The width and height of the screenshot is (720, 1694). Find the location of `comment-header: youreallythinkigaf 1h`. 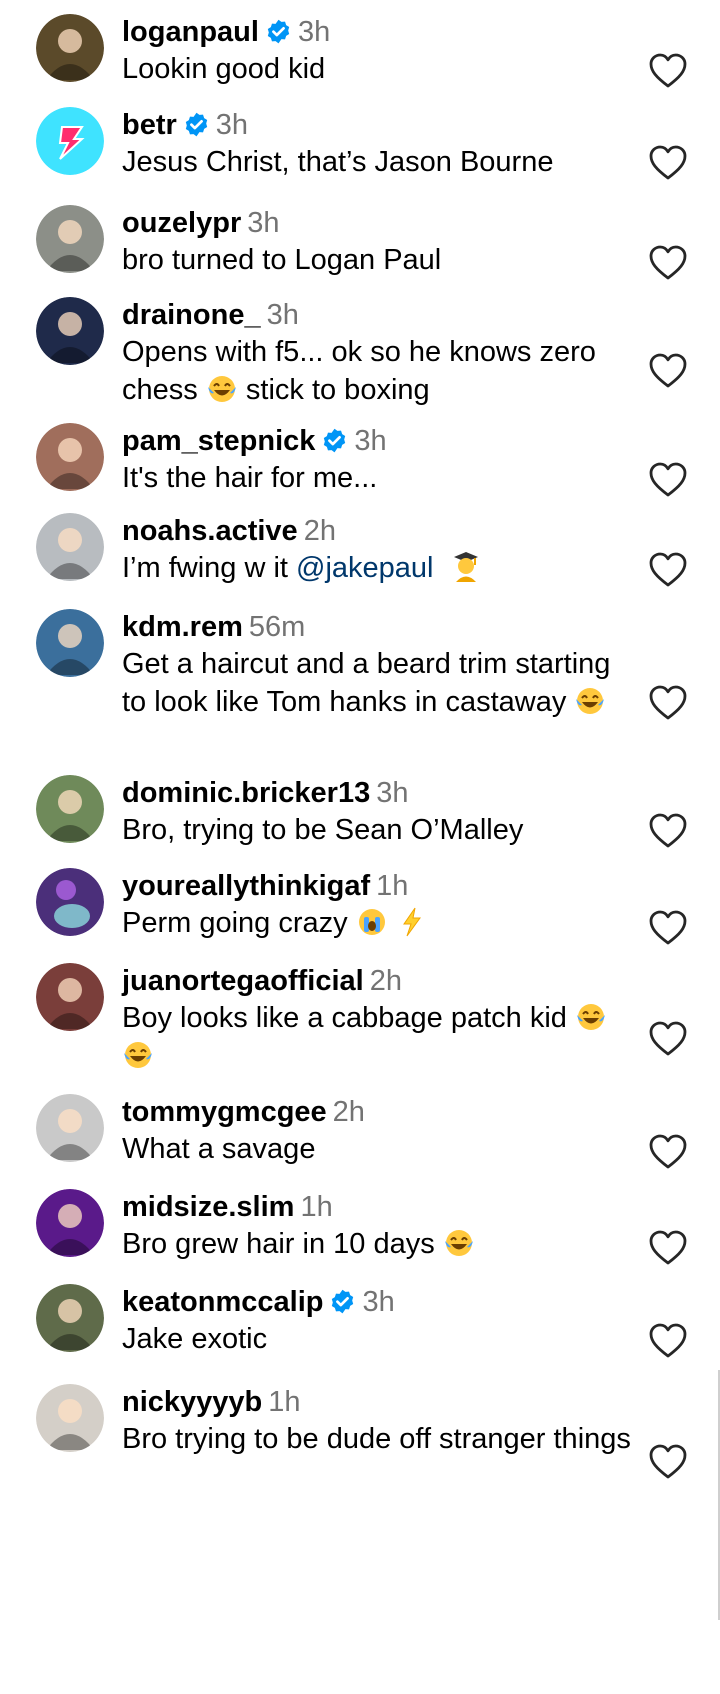

comment-header: youreallythinkigaf 1h is located at coordinates (382, 886).